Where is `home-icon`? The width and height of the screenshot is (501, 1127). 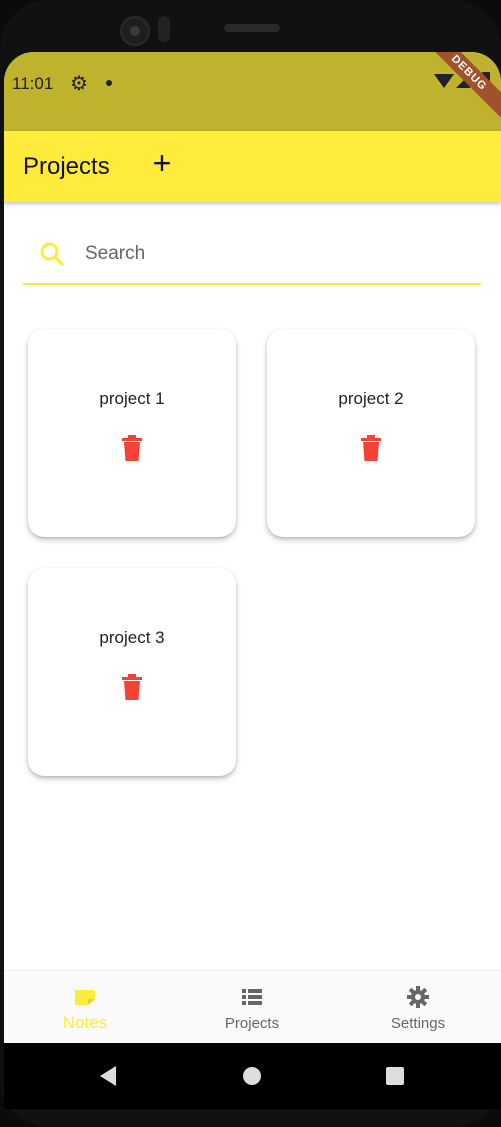 home-icon is located at coordinates (252, 1076).